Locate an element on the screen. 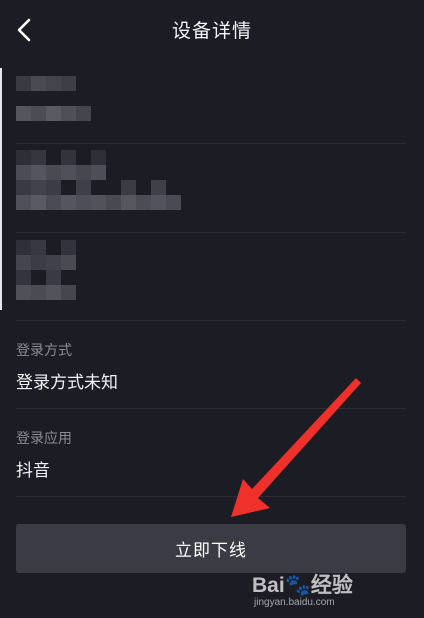 Image resolution: width=424 pixels, height=618 pixels. login-app-value: 抖音 is located at coordinates (33, 471).